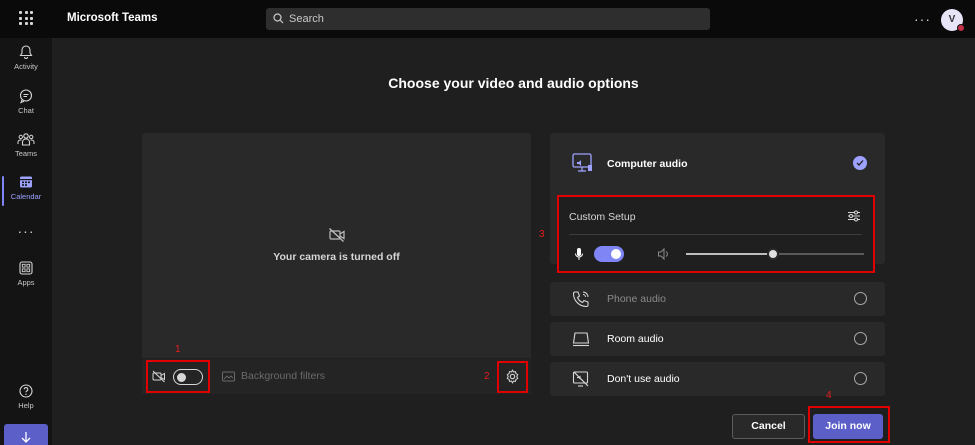 Image resolution: width=975 pixels, height=445 pixels. What do you see at coordinates (26, 391) in the screenshot?
I see `help-icon` at bounding box center [26, 391].